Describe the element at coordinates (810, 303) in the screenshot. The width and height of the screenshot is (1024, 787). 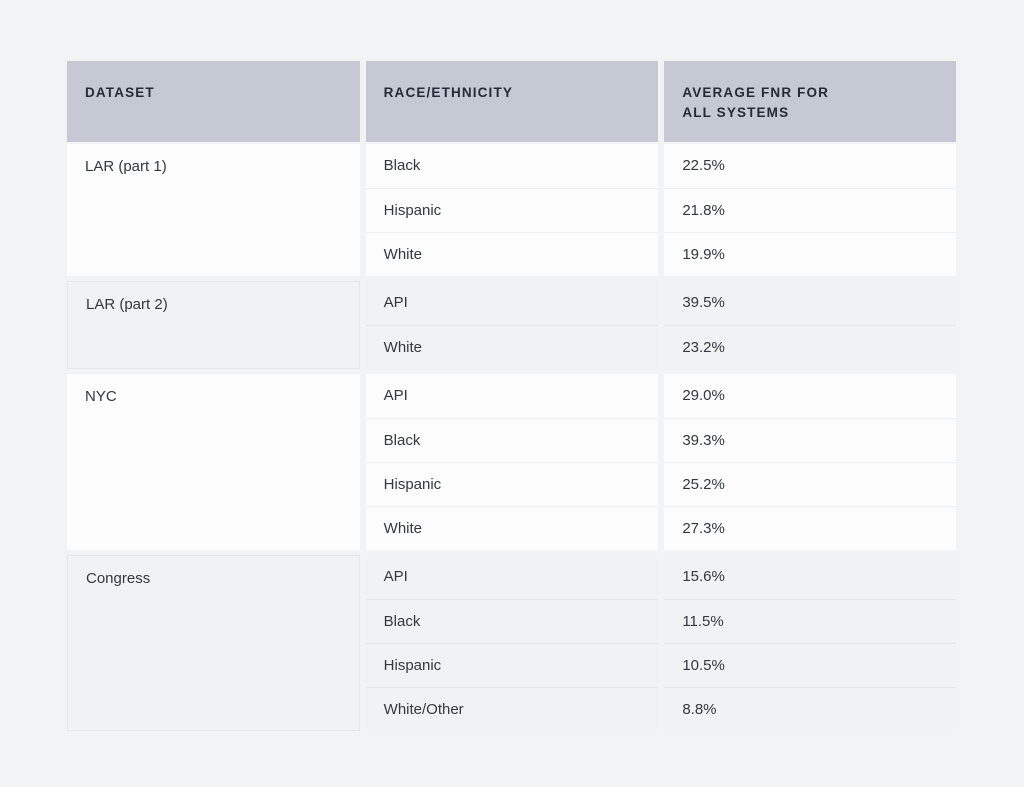
I see `average-fnr-cell: 39.5%` at that location.